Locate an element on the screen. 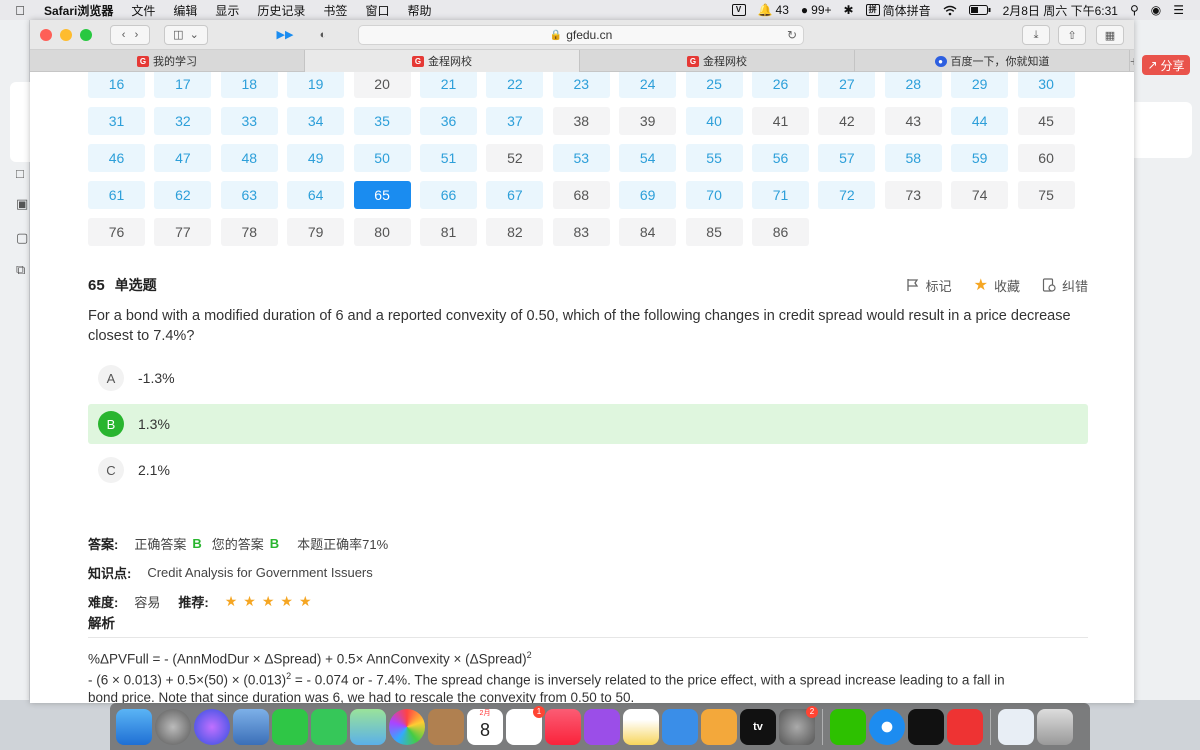 This screenshot has height=750, width=1200. wifi-icon is located at coordinates (950, 10).